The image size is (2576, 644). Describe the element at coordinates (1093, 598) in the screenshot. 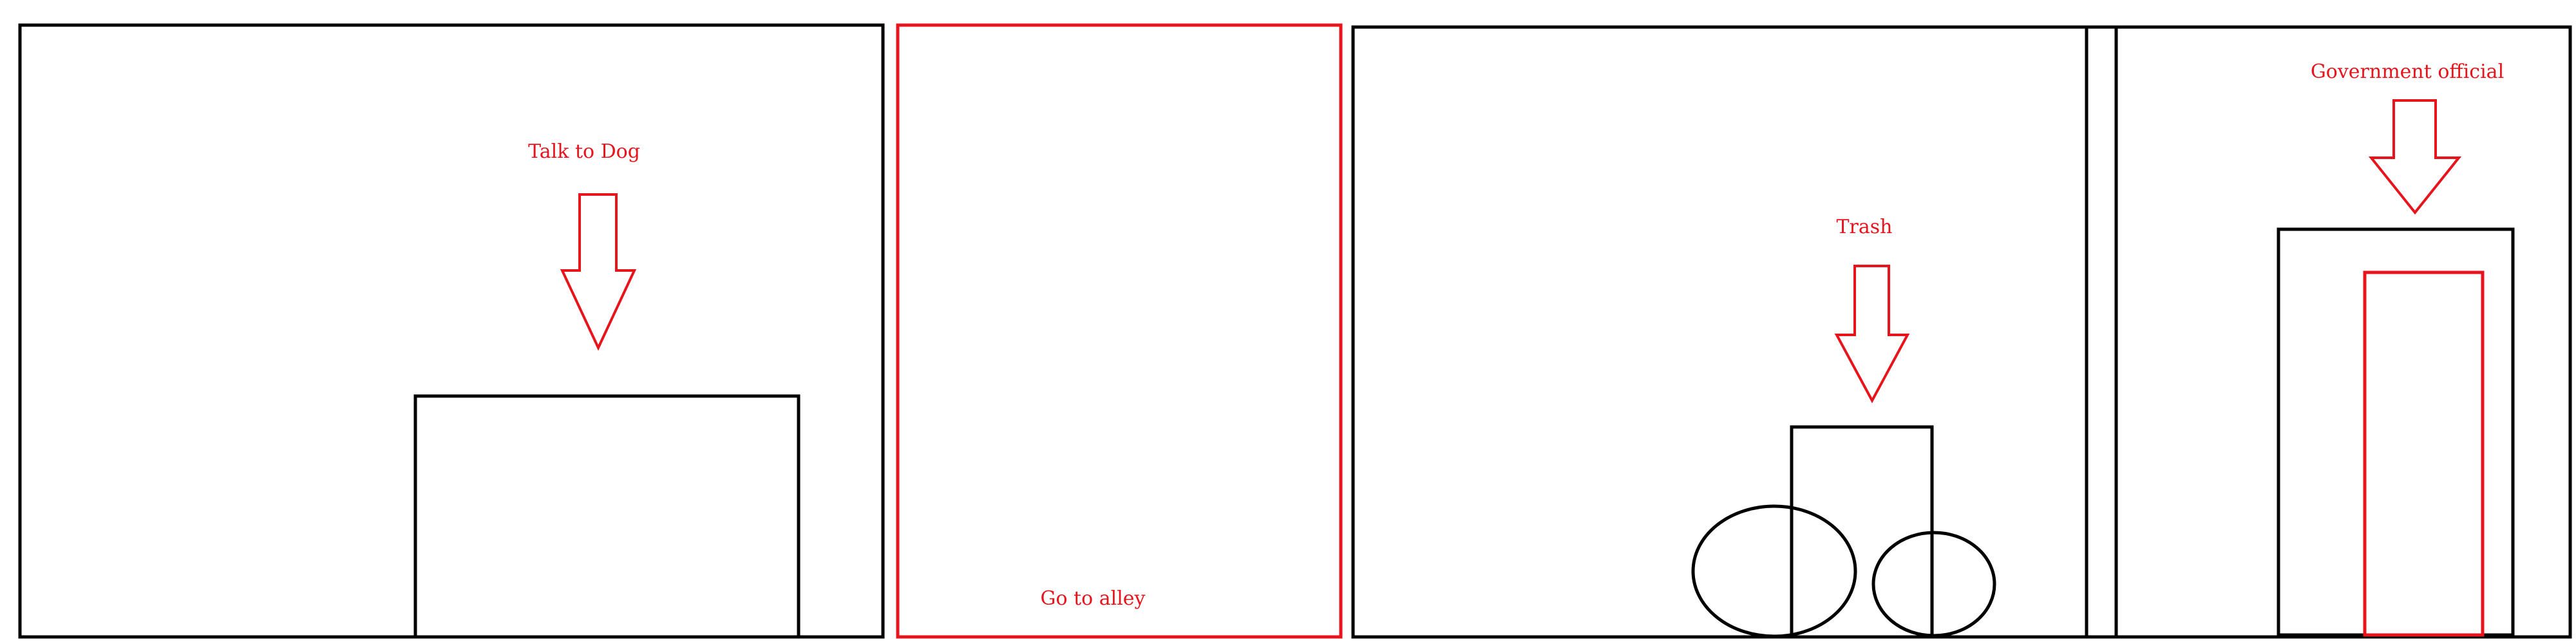

I see `go-to-alley-label: Go to alley` at that location.